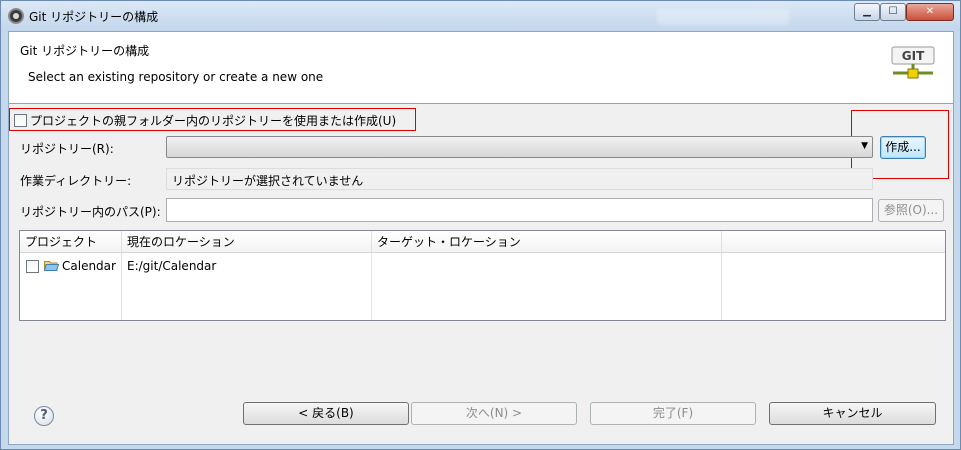 The image size is (961, 450). Describe the element at coordinates (247, 242) in the screenshot. I see `column-header-current-location: 現在のロケーション` at that location.